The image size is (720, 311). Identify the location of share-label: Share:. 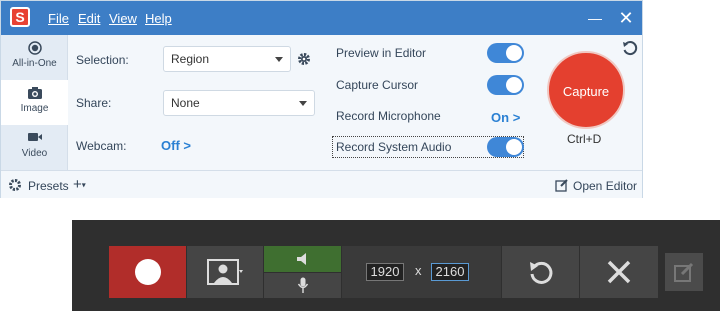
(94, 103).